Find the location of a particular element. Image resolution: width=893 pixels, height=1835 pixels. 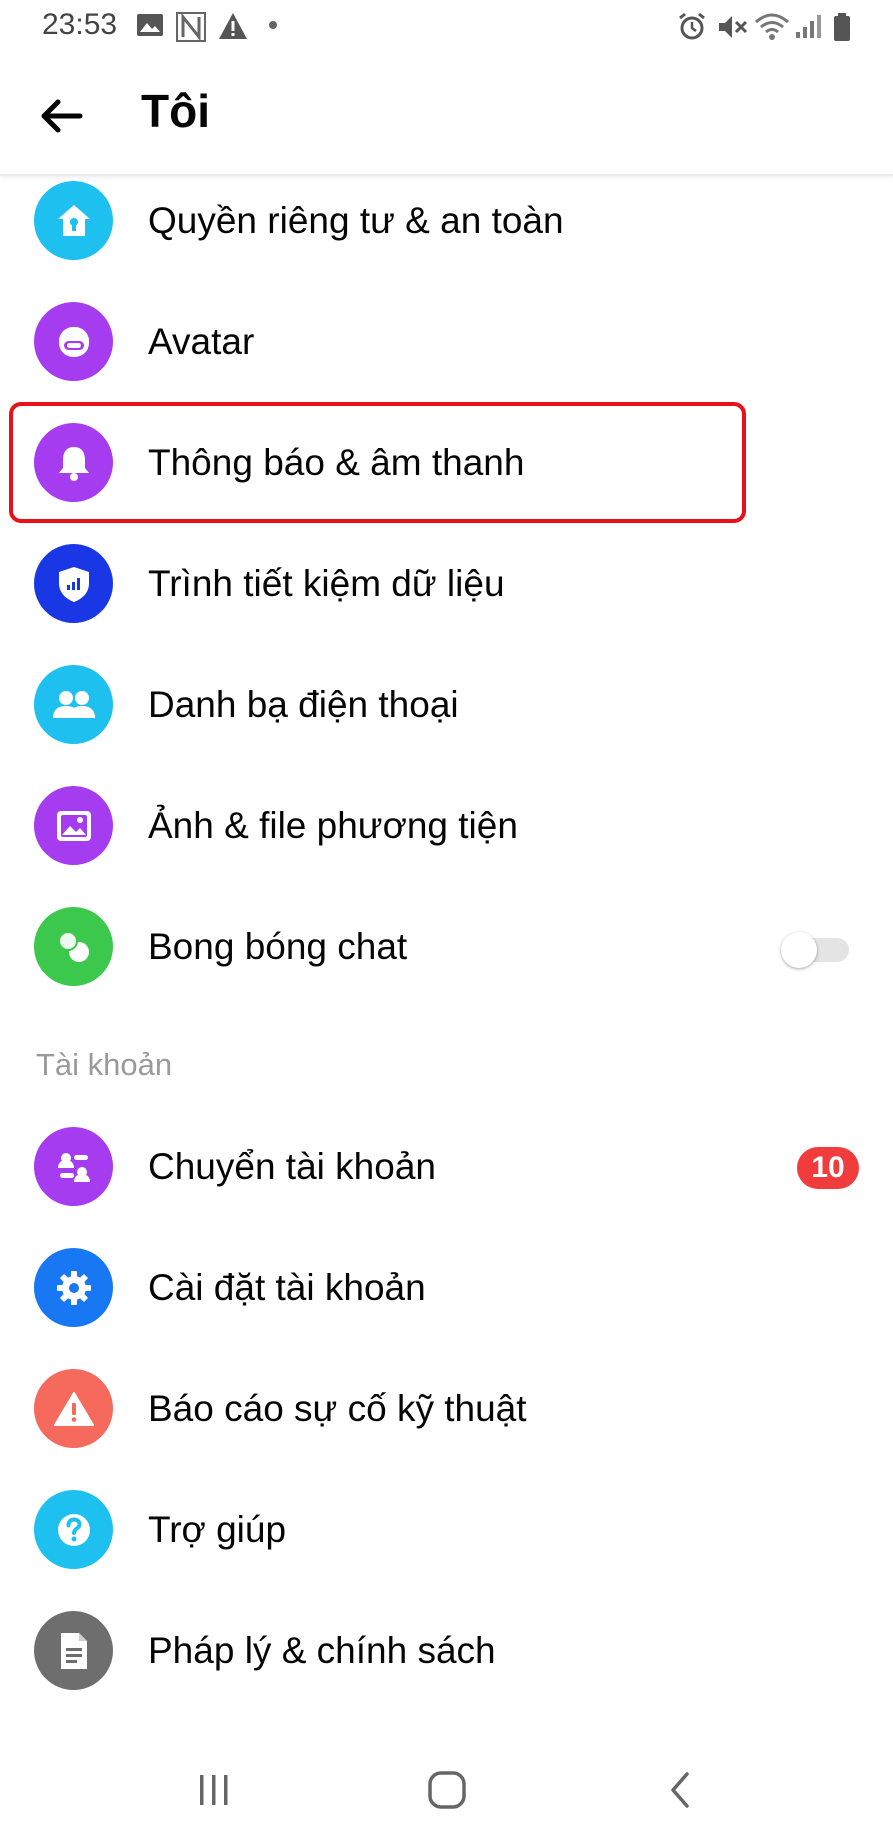

status-bar: 23:53 is located at coordinates (446, 28).